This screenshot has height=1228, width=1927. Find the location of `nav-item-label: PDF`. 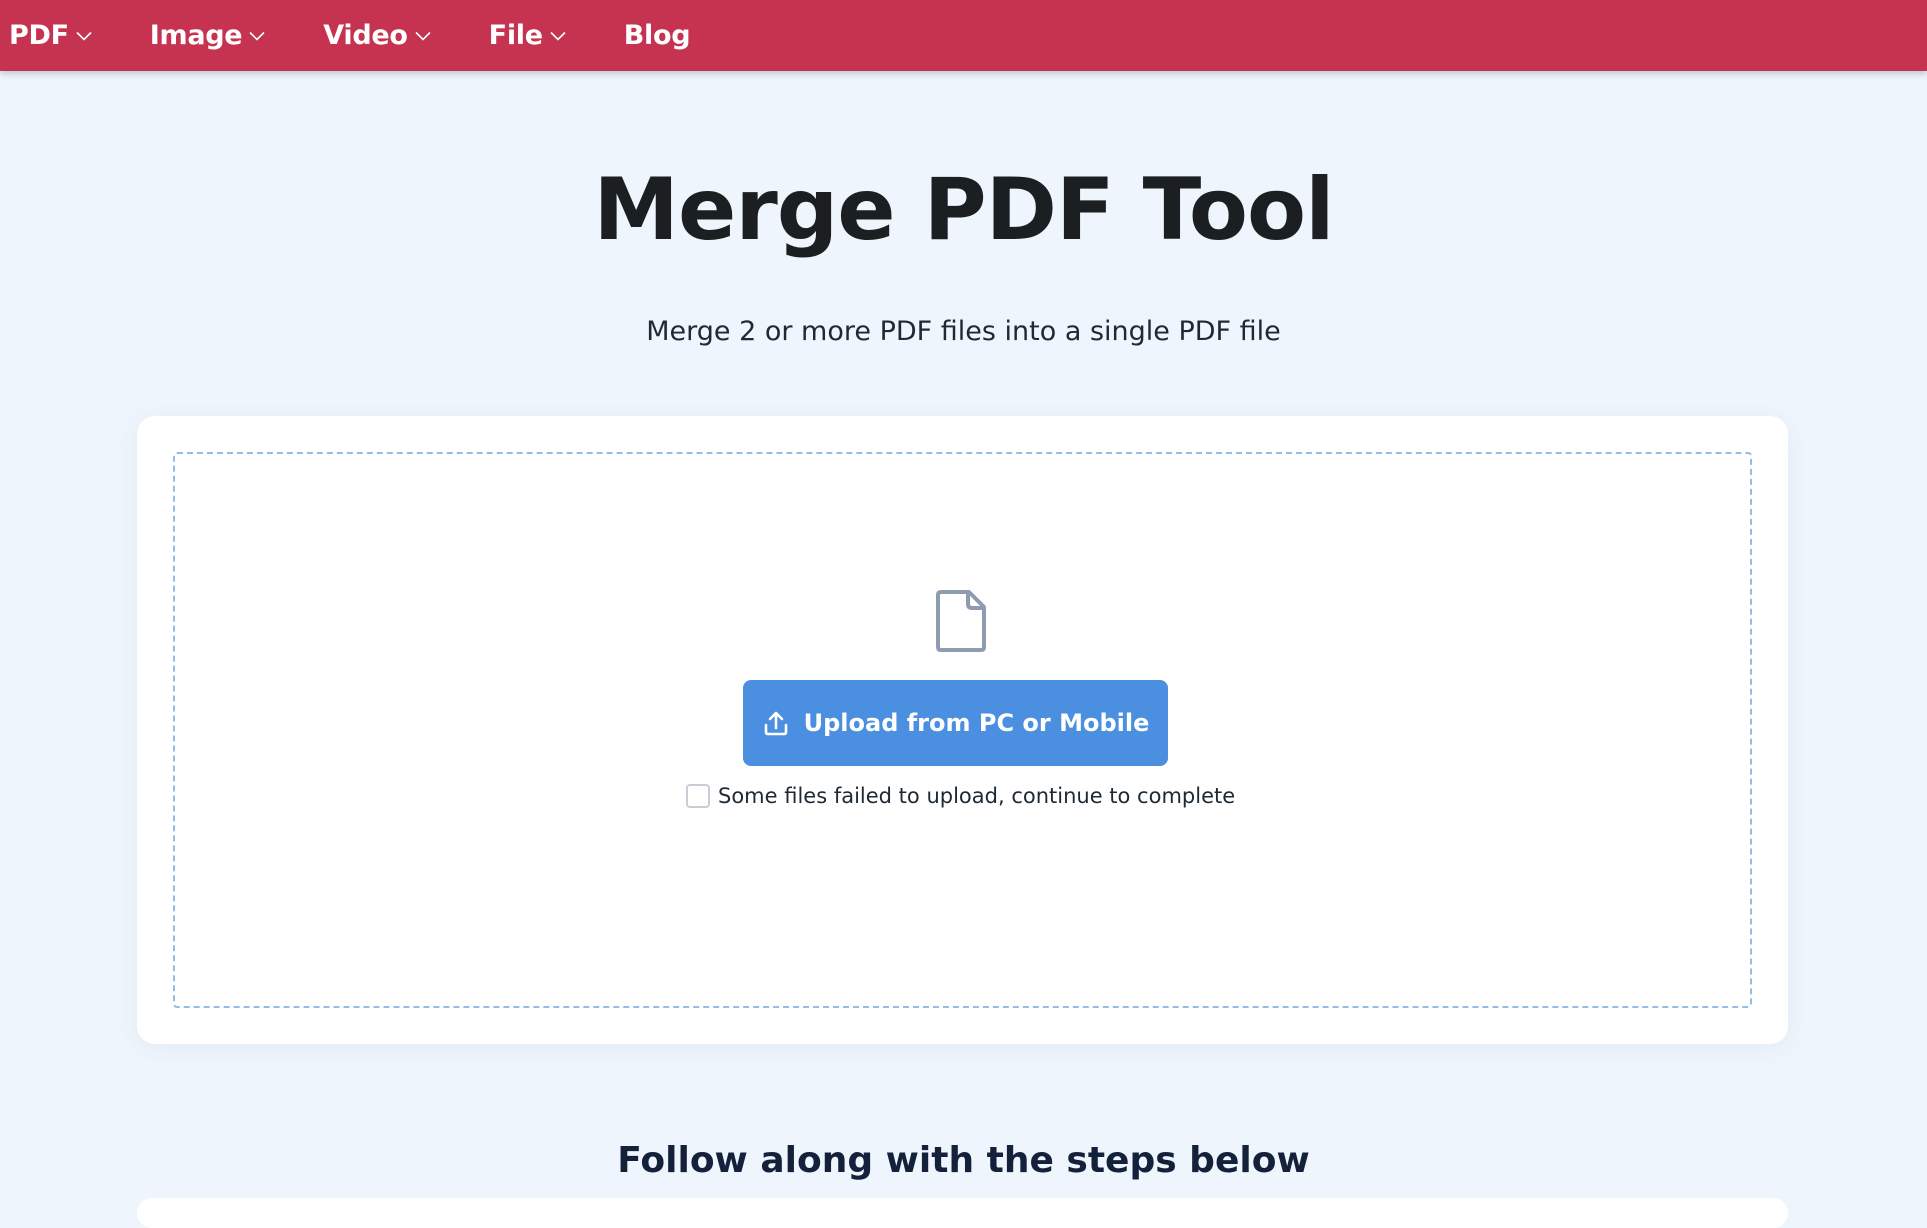

nav-item-label: PDF is located at coordinates (39, 35).